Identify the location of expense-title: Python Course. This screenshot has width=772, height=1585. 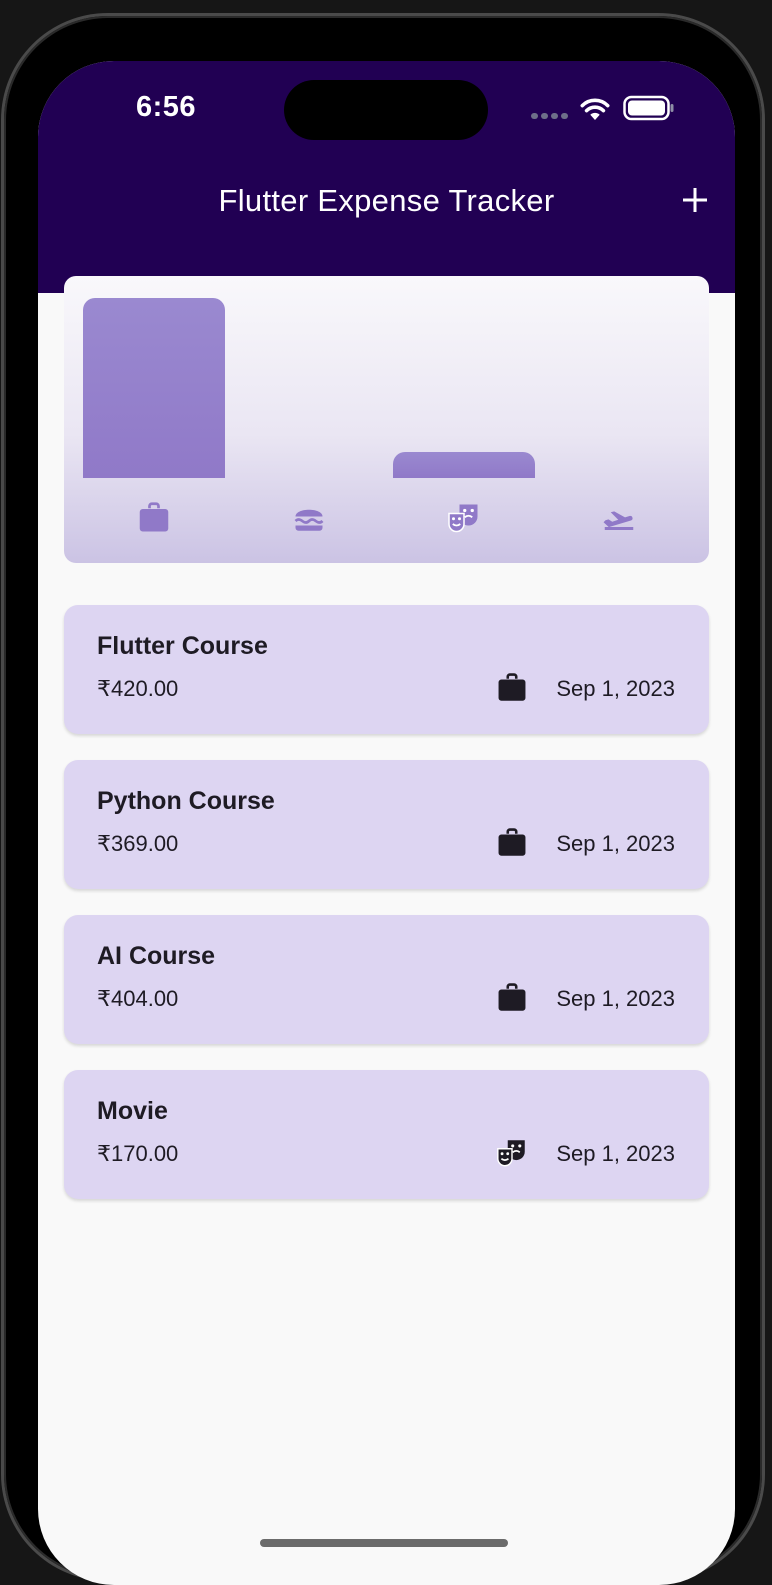
(186, 801).